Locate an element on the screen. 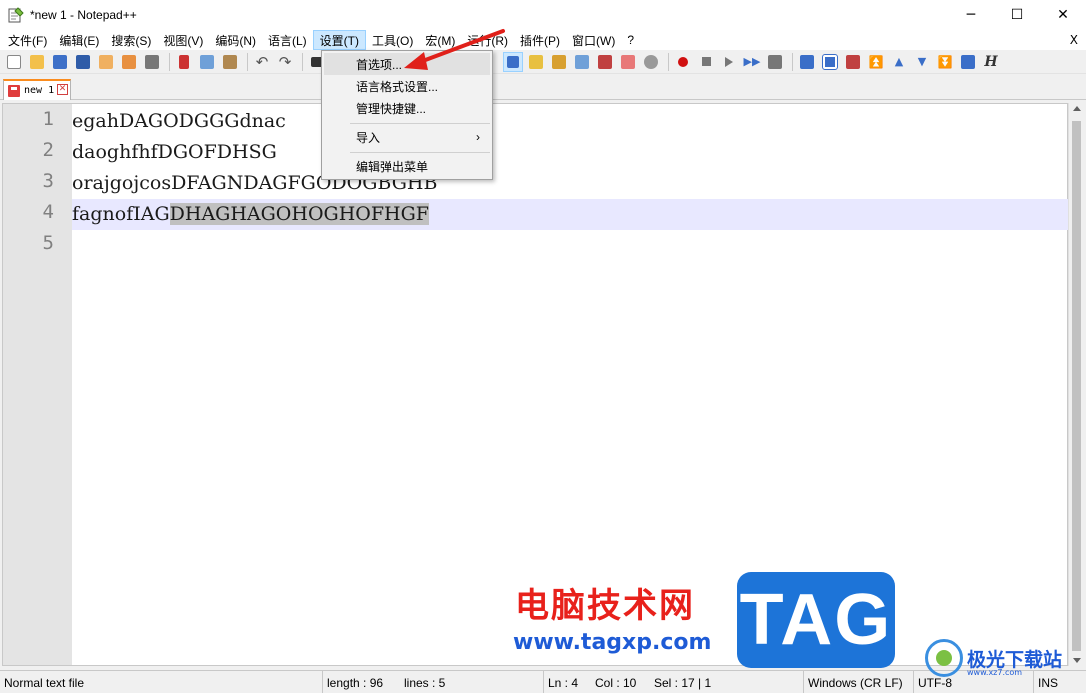 Image resolution: width=1086 pixels, height=693 pixels. next-diff-button: ▼ is located at coordinates (922, 62).